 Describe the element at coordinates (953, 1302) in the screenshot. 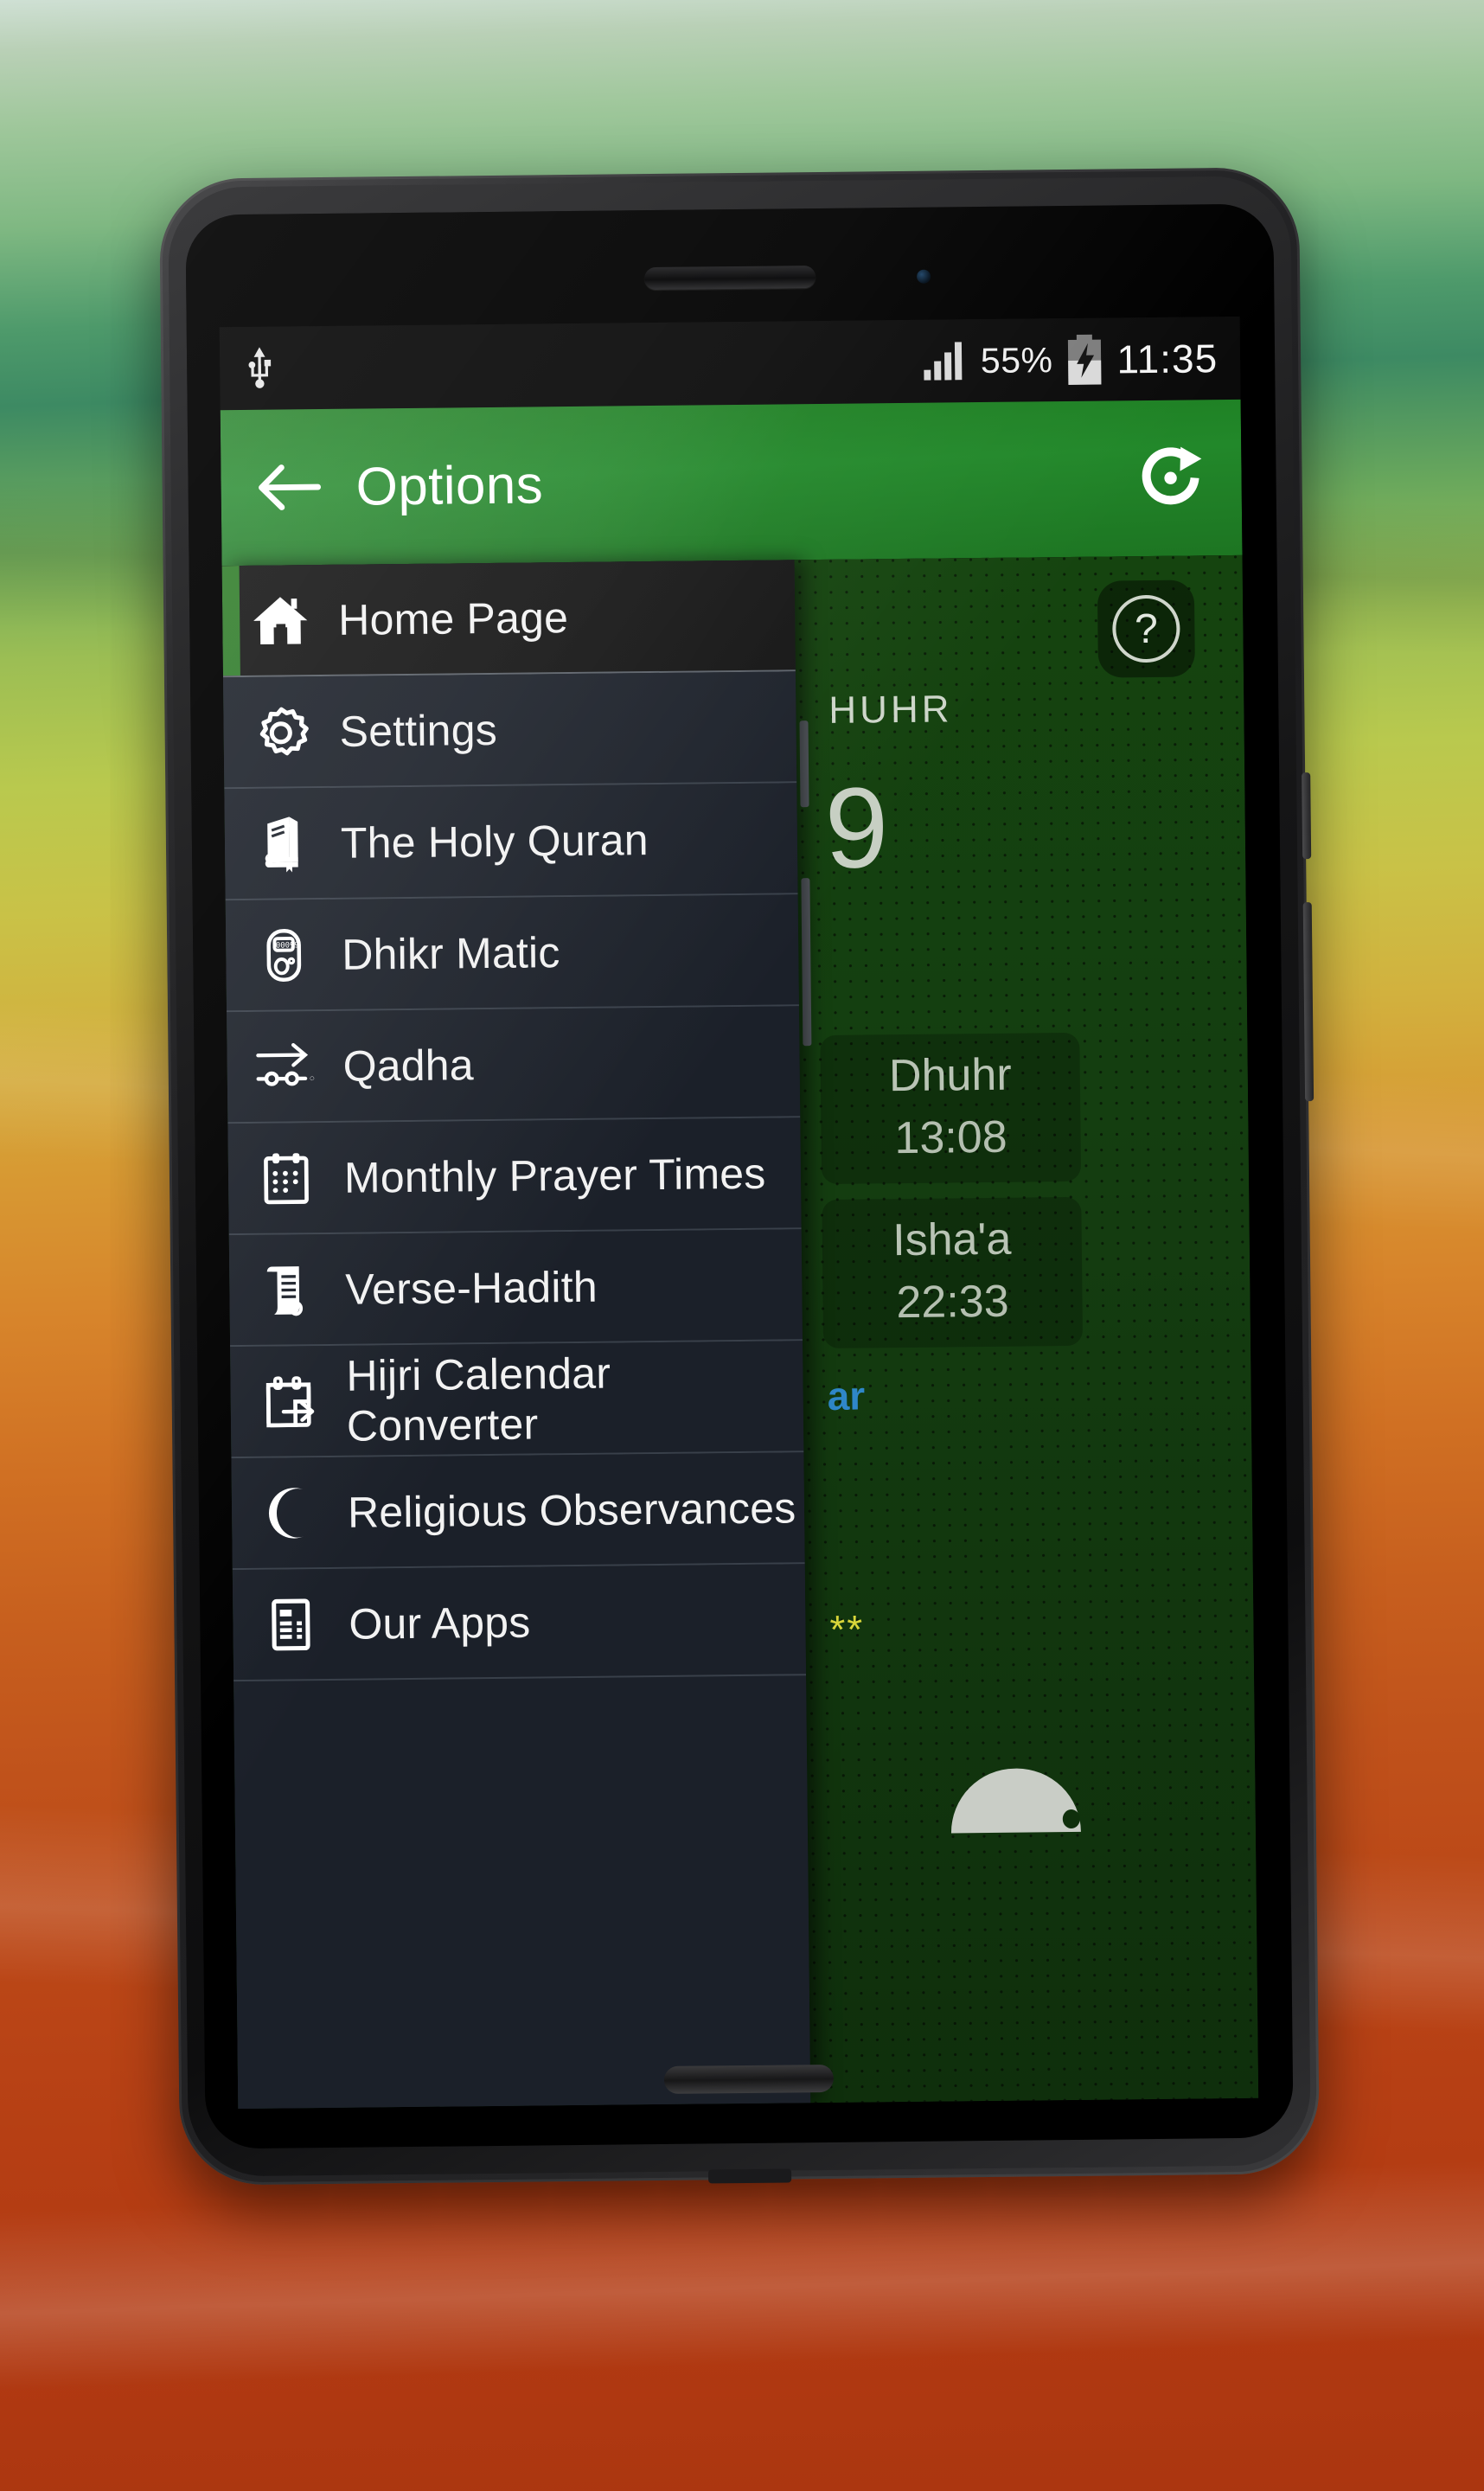

I see `prayer-time: 22:33` at that location.